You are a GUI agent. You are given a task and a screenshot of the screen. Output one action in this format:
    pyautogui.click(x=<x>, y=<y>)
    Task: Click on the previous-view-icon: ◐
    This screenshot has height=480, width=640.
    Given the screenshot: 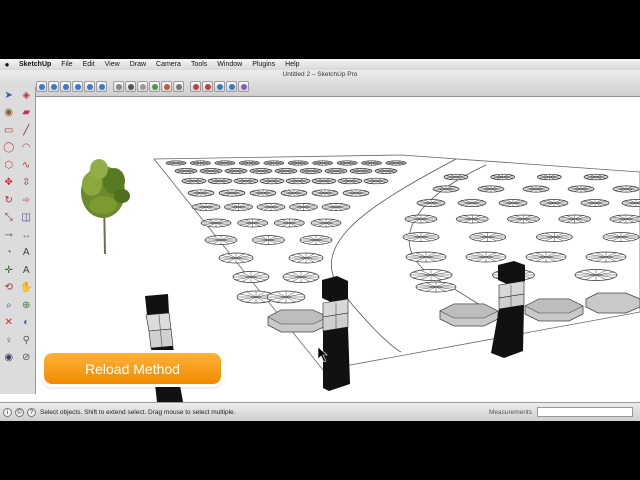 What is the action you would take?
    pyautogui.click(x=26, y=323)
    